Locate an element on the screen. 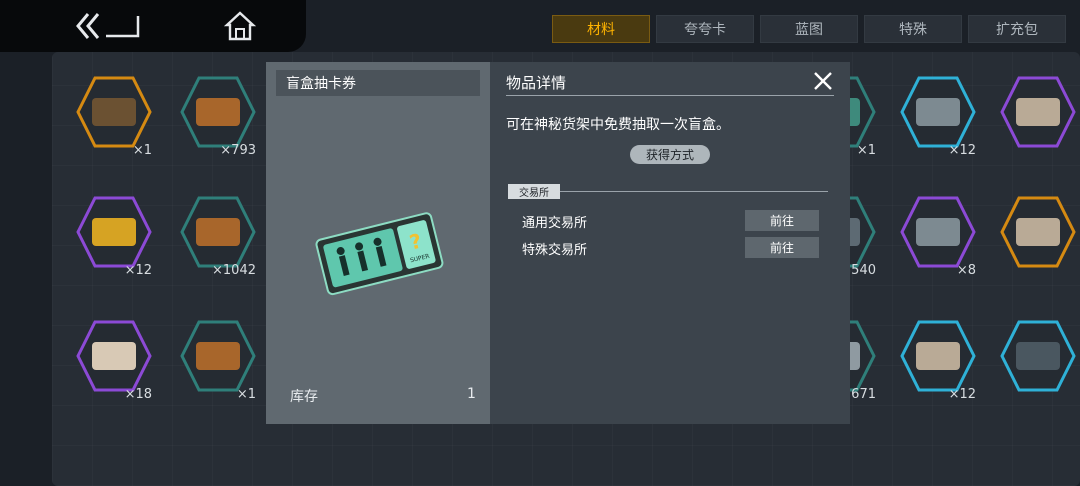 The height and width of the screenshot is (486, 1080). inventory-item-machine is located at coordinates (1038, 361).